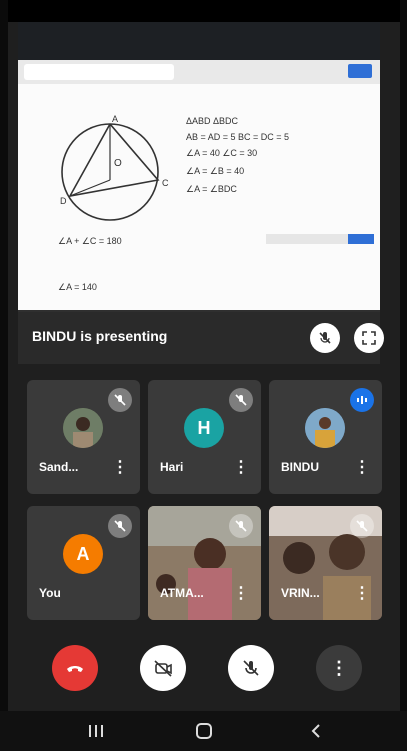 This screenshot has width=407, height=751. I want to click on fullscreen-button, so click(369, 338).